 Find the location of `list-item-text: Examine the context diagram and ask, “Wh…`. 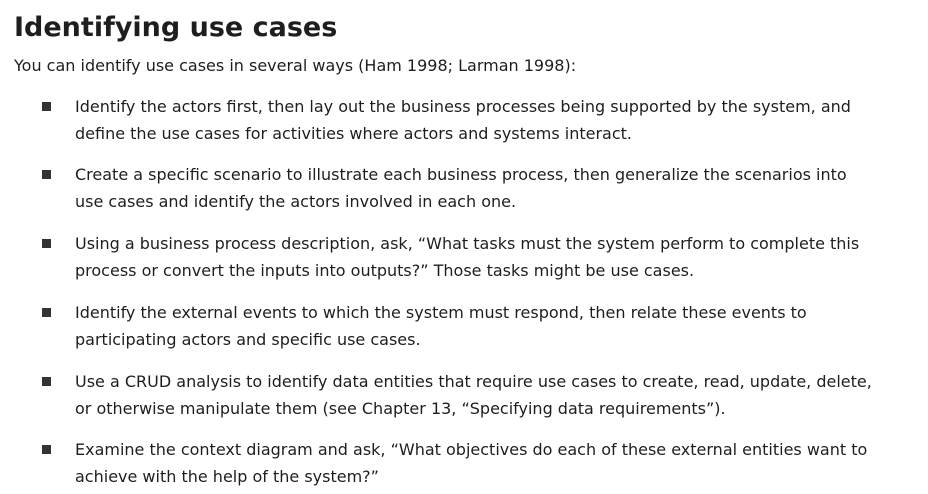

list-item-text: Examine the context diagram and ask, “Wh… is located at coordinates (471, 463).